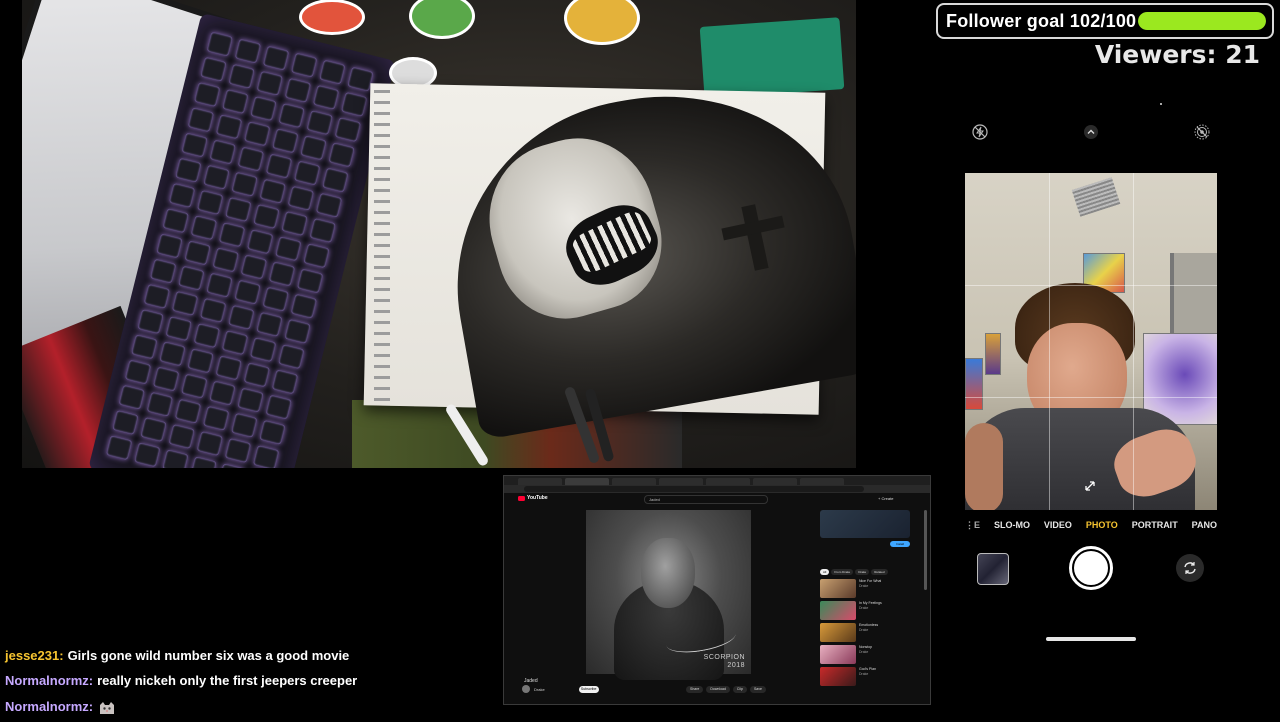  I want to click on clip-button: Clip, so click(739, 689).